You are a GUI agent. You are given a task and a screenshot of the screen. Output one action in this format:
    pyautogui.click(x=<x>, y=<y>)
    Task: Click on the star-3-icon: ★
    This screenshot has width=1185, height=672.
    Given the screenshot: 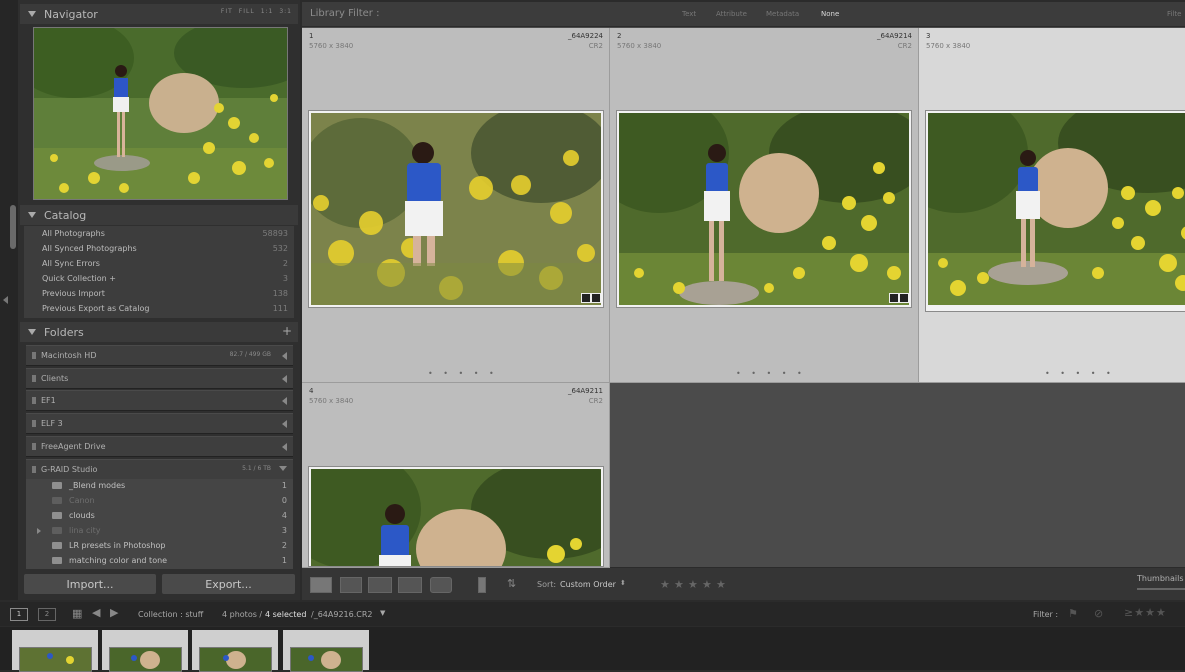 What is the action you would take?
    pyautogui.click(x=693, y=584)
    